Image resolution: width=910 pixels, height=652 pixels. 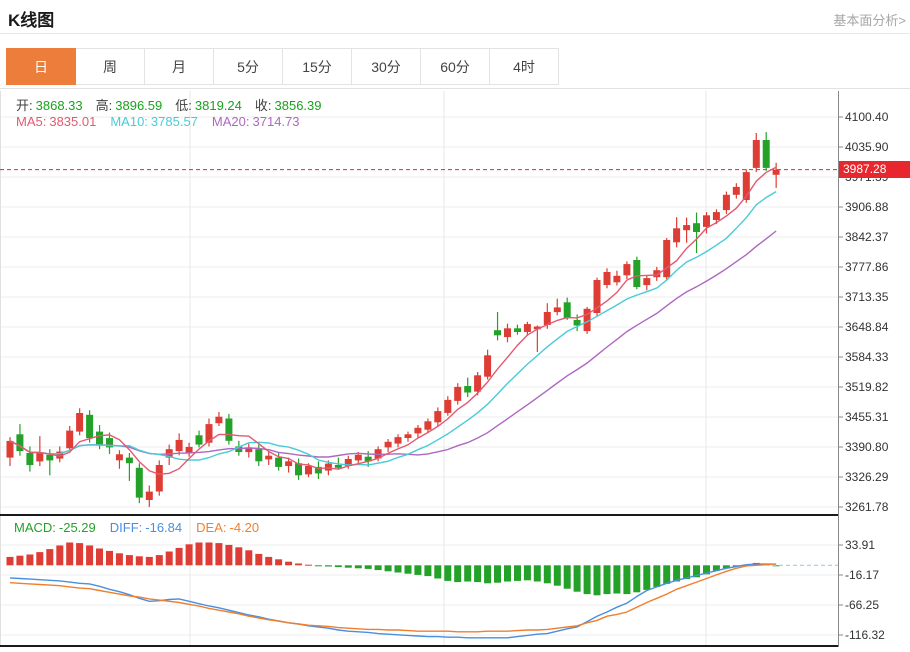 I want to click on tab-4hour: 4时, so click(x=524, y=66).